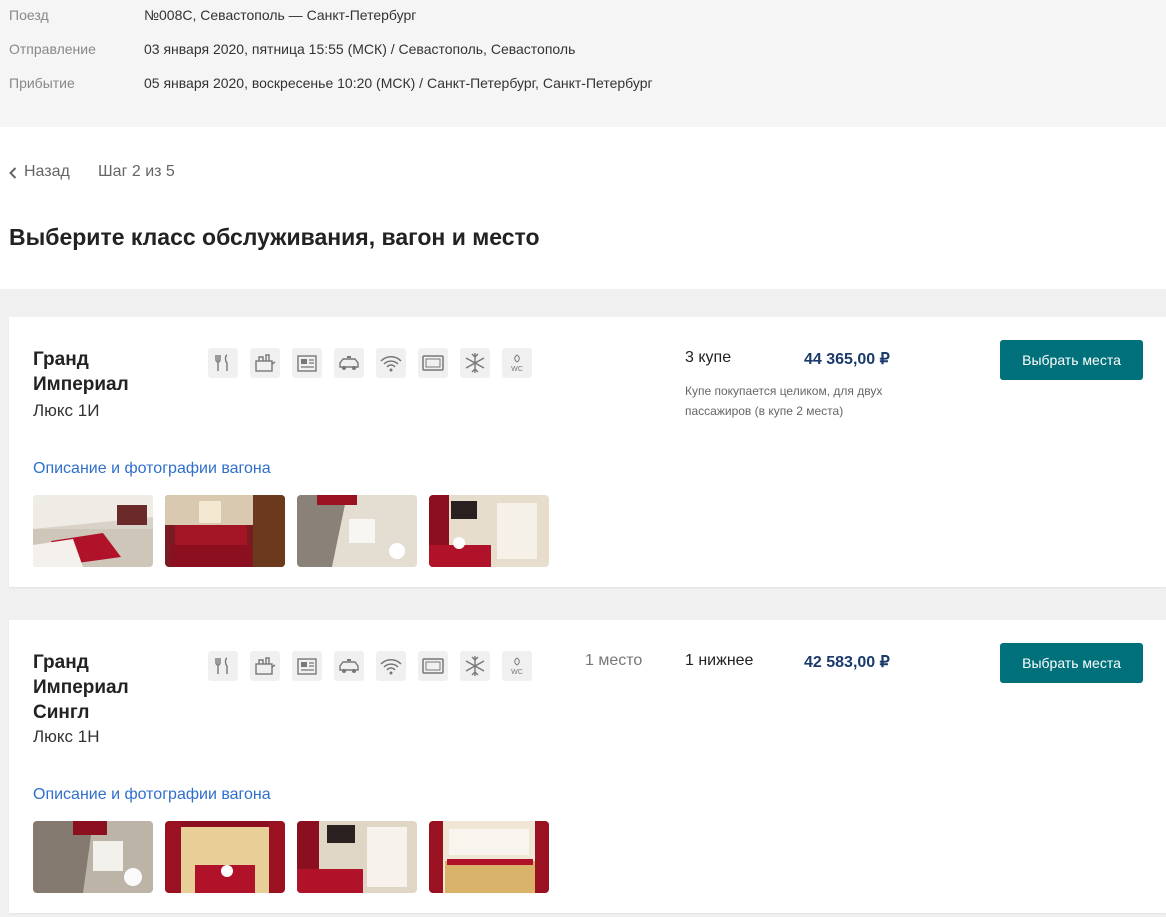 The image size is (1166, 917). What do you see at coordinates (81, 372) in the screenshot?
I see `car-name: Гранд Империал` at bounding box center [81, 372].